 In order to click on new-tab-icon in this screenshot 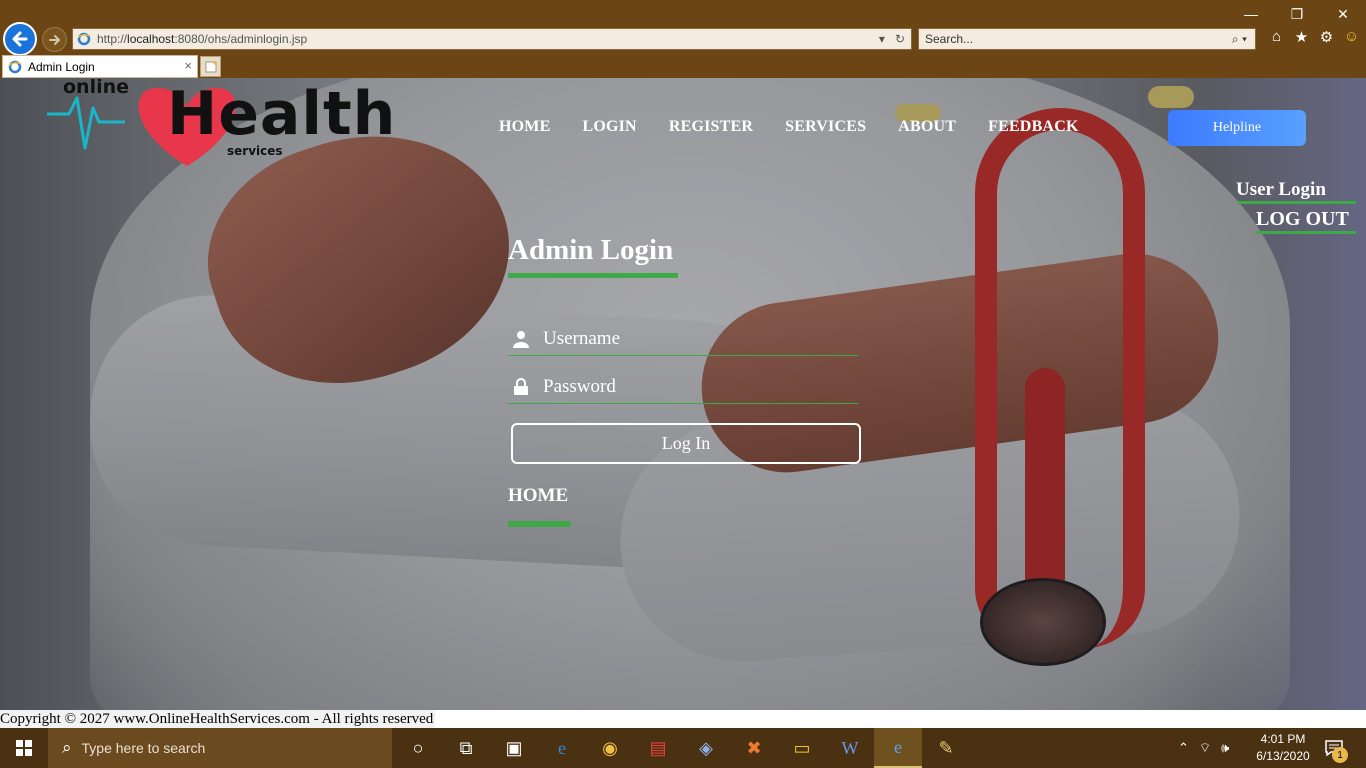, I will do `click(210, 66)`.